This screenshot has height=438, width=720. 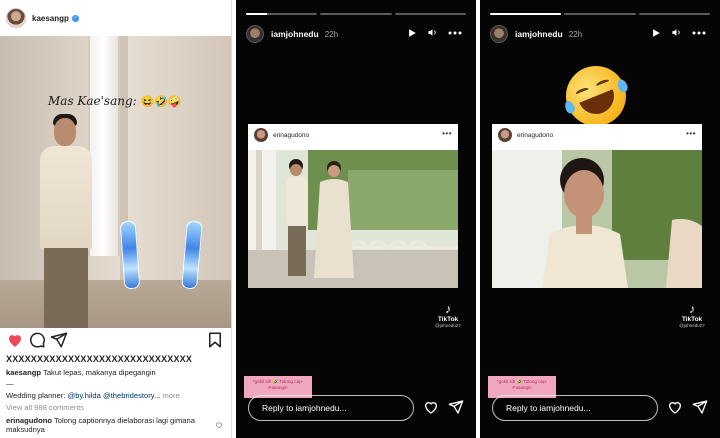 What do you see at coordinates (75, 18) in the screenshot?
I see `verified-icon: ✓` at bounding box center [75, 18].